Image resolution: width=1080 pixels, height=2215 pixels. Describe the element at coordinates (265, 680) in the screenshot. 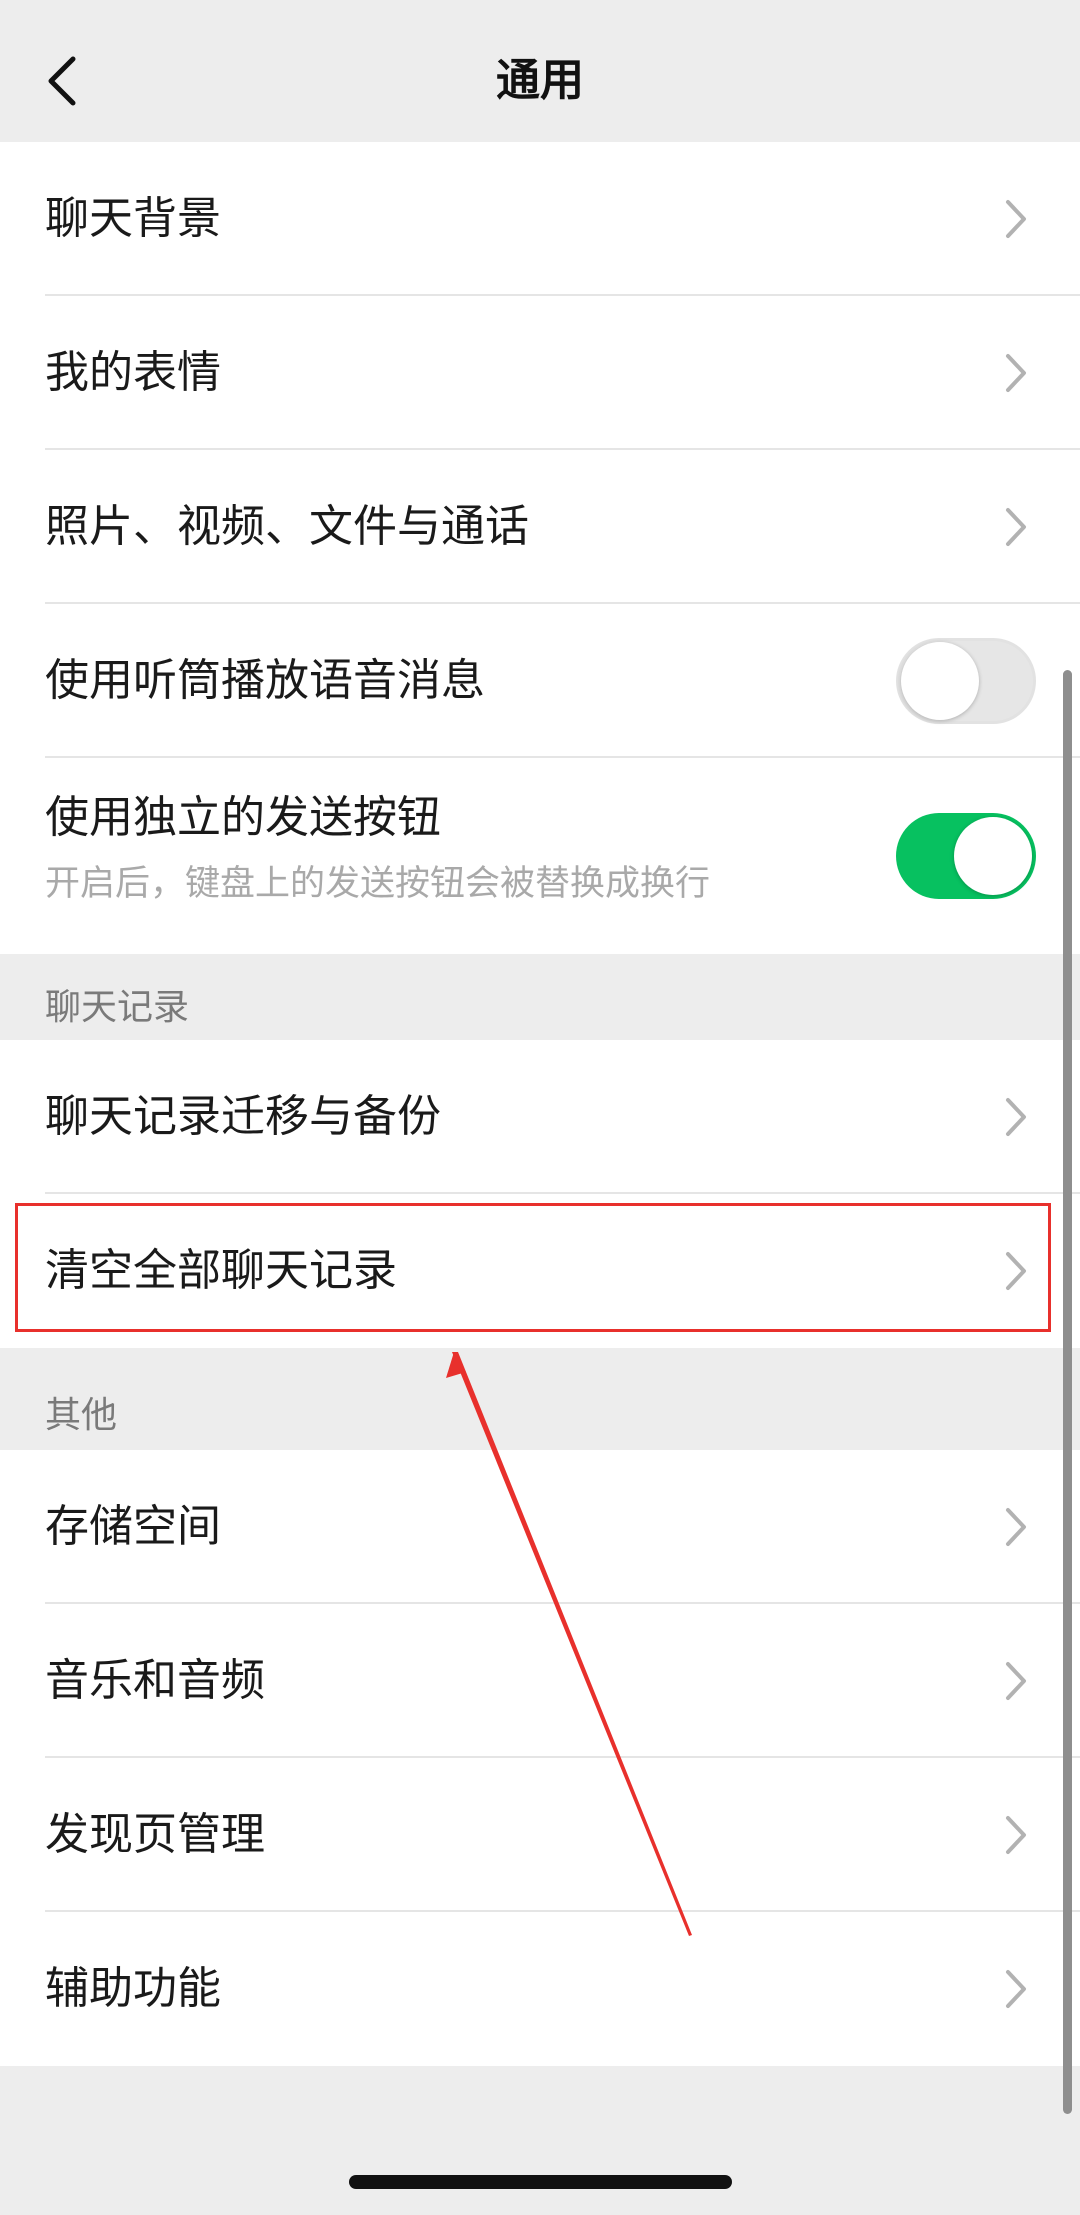

I see `settings-item-label: 使用听筒播放语音消息` at that location.